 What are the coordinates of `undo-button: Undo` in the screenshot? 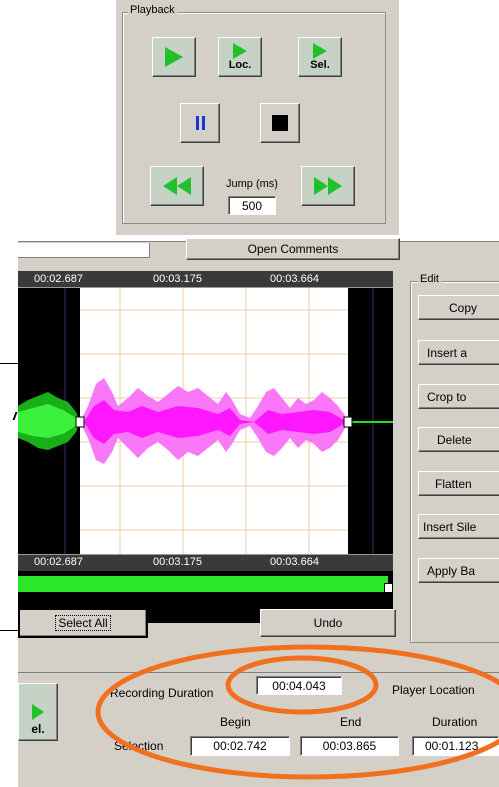 It's located at (328, 623).